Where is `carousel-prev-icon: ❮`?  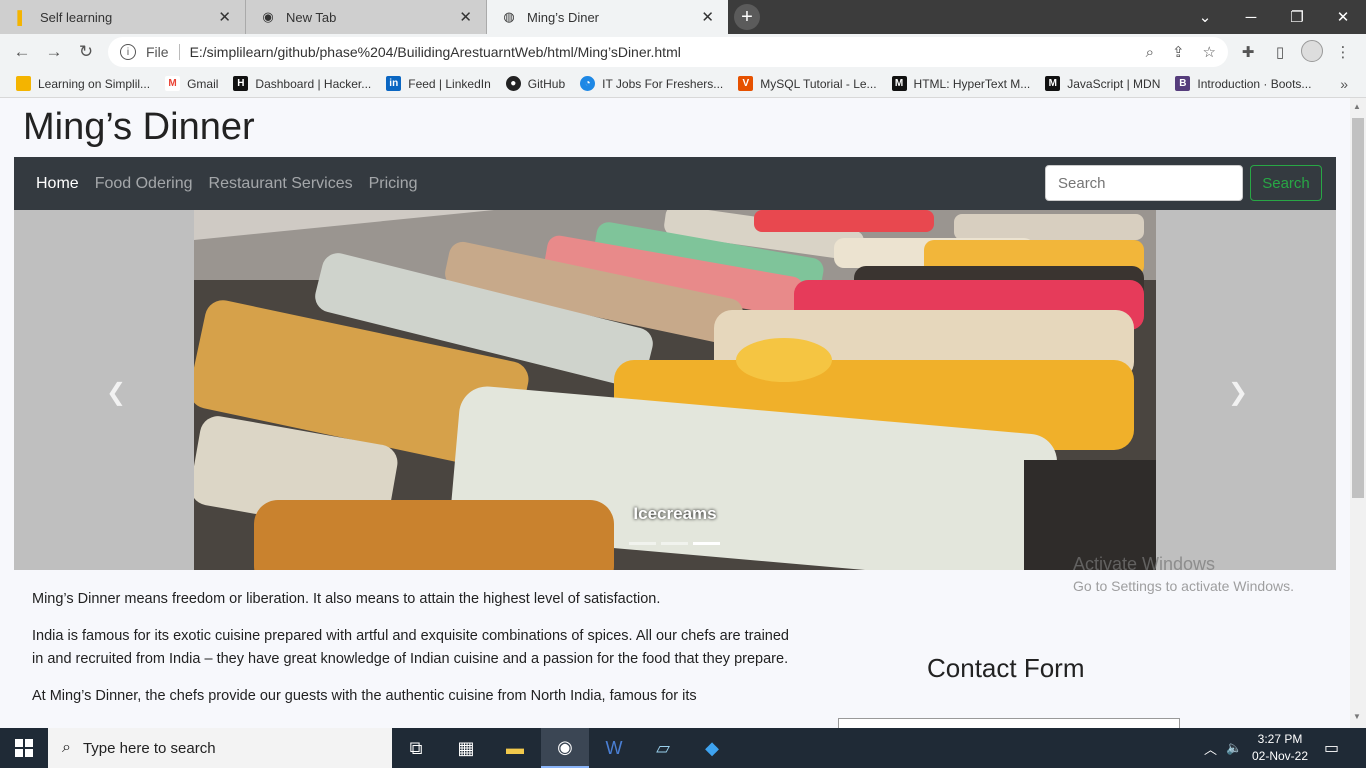 carousel-prev-icon: ❮ is located at coordinates (116, 392).